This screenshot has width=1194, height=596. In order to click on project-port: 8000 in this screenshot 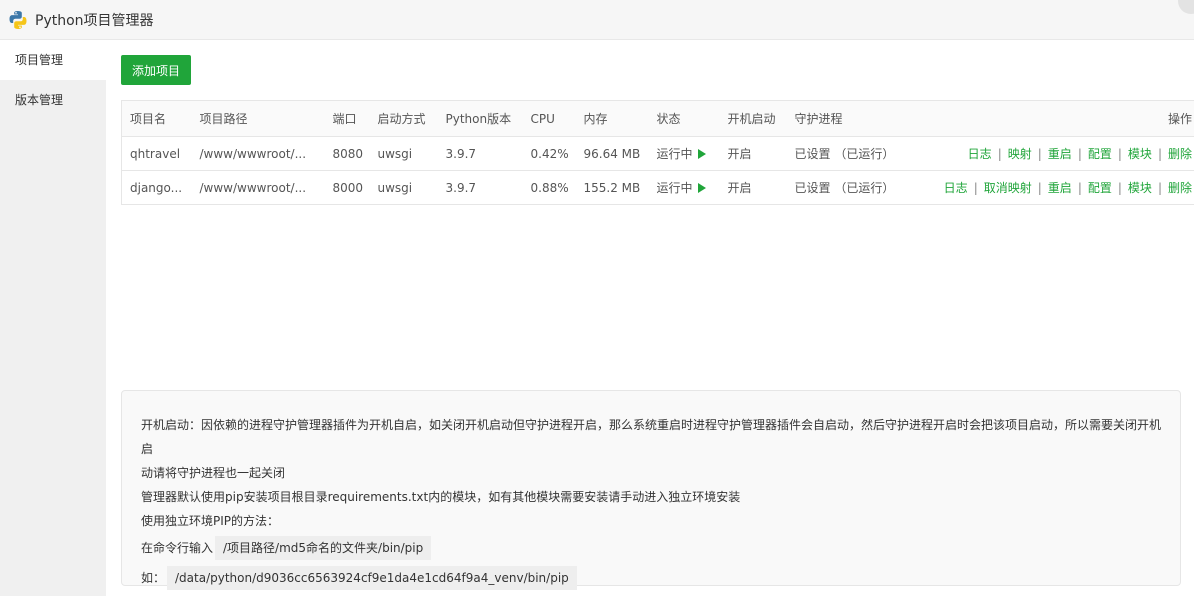, I will do `click(347, 187)`.